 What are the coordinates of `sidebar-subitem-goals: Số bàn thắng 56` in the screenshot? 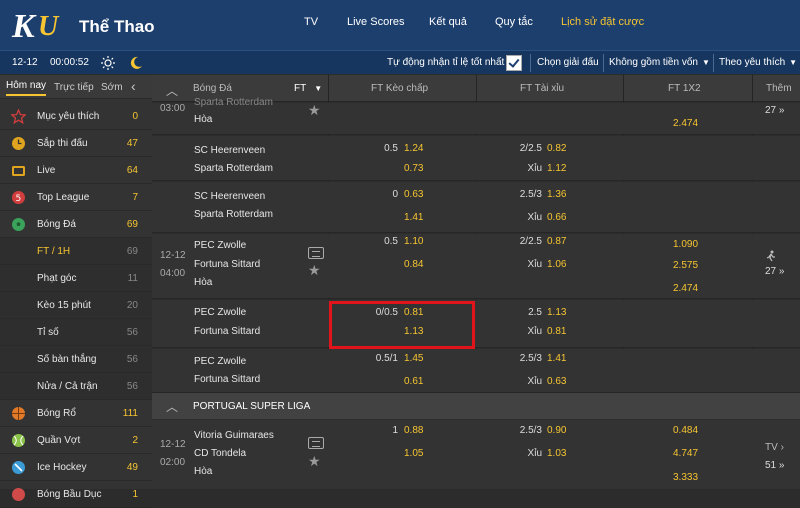 It's located at (76, 359).